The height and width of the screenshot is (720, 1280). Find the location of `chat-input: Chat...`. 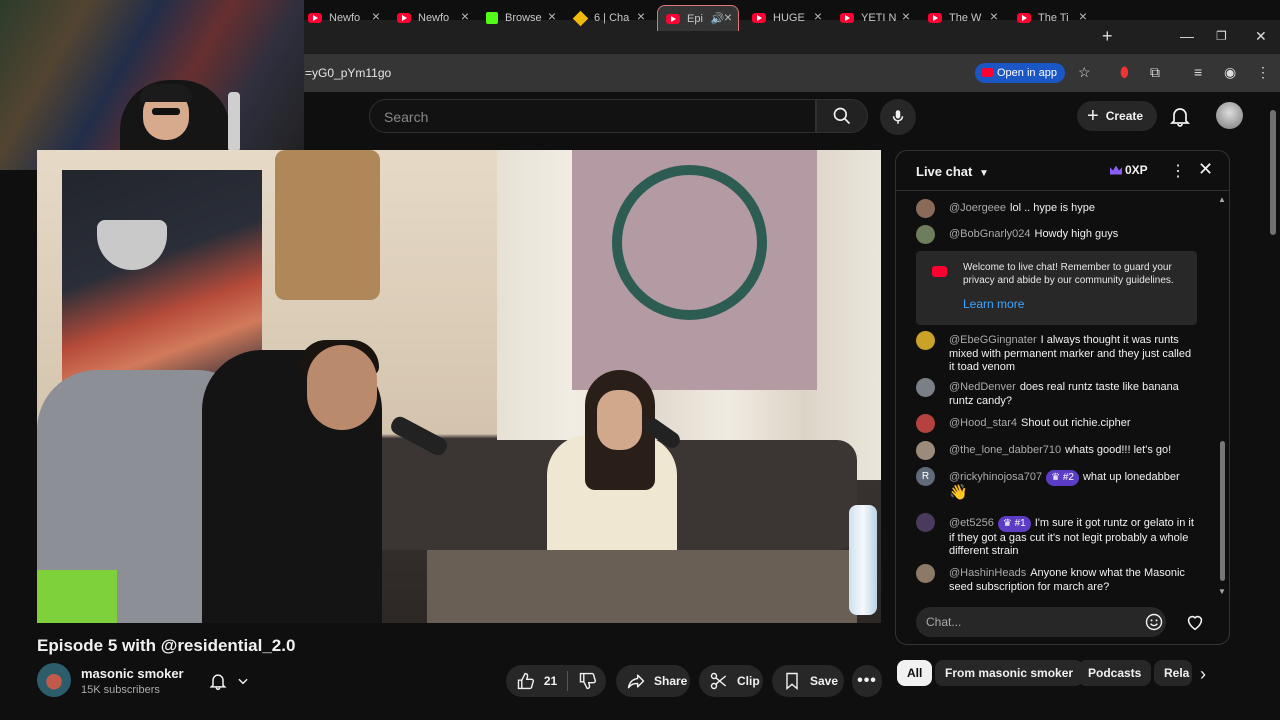

chat-input: Chat... is located at coordinates (1041, 622).